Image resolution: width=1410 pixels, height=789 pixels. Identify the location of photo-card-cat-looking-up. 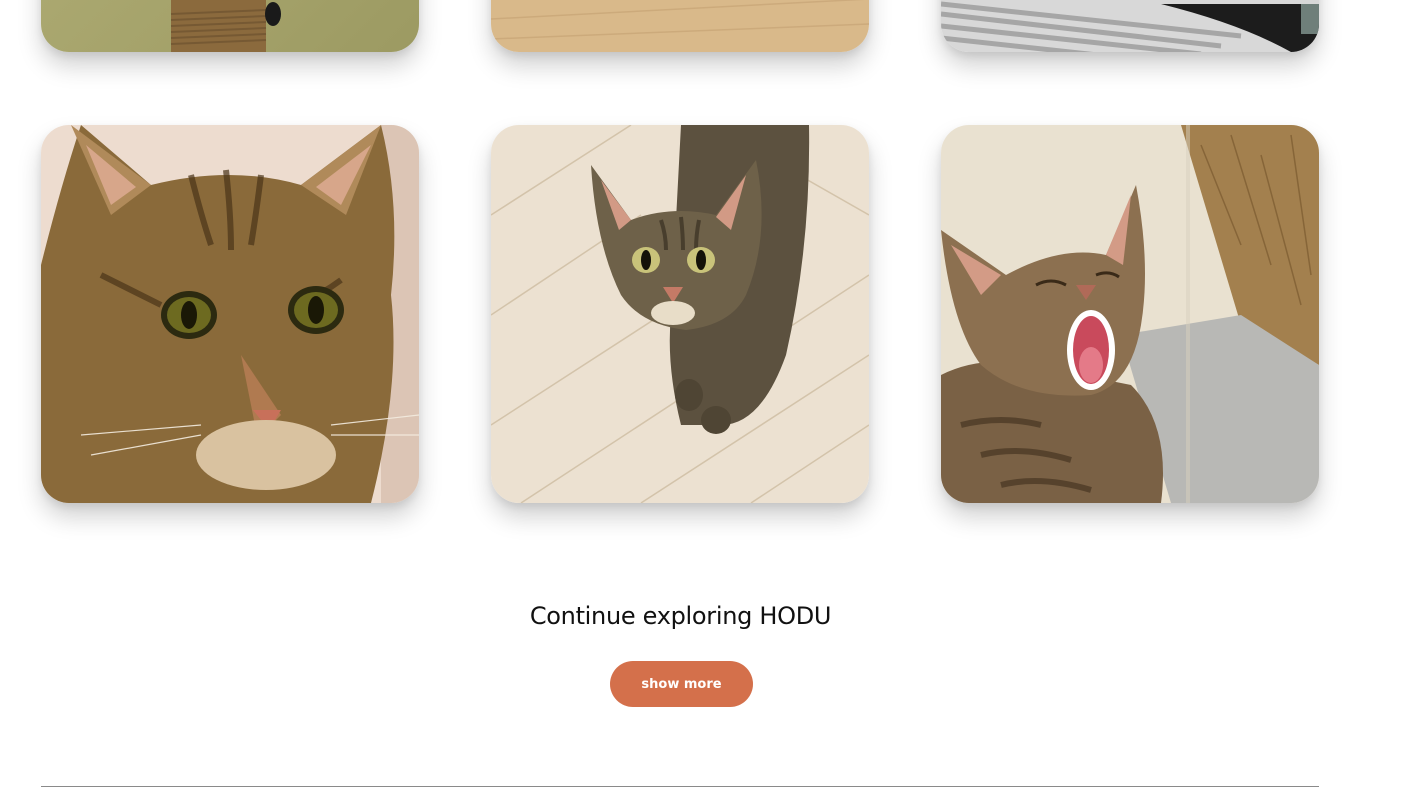
(680, 314).